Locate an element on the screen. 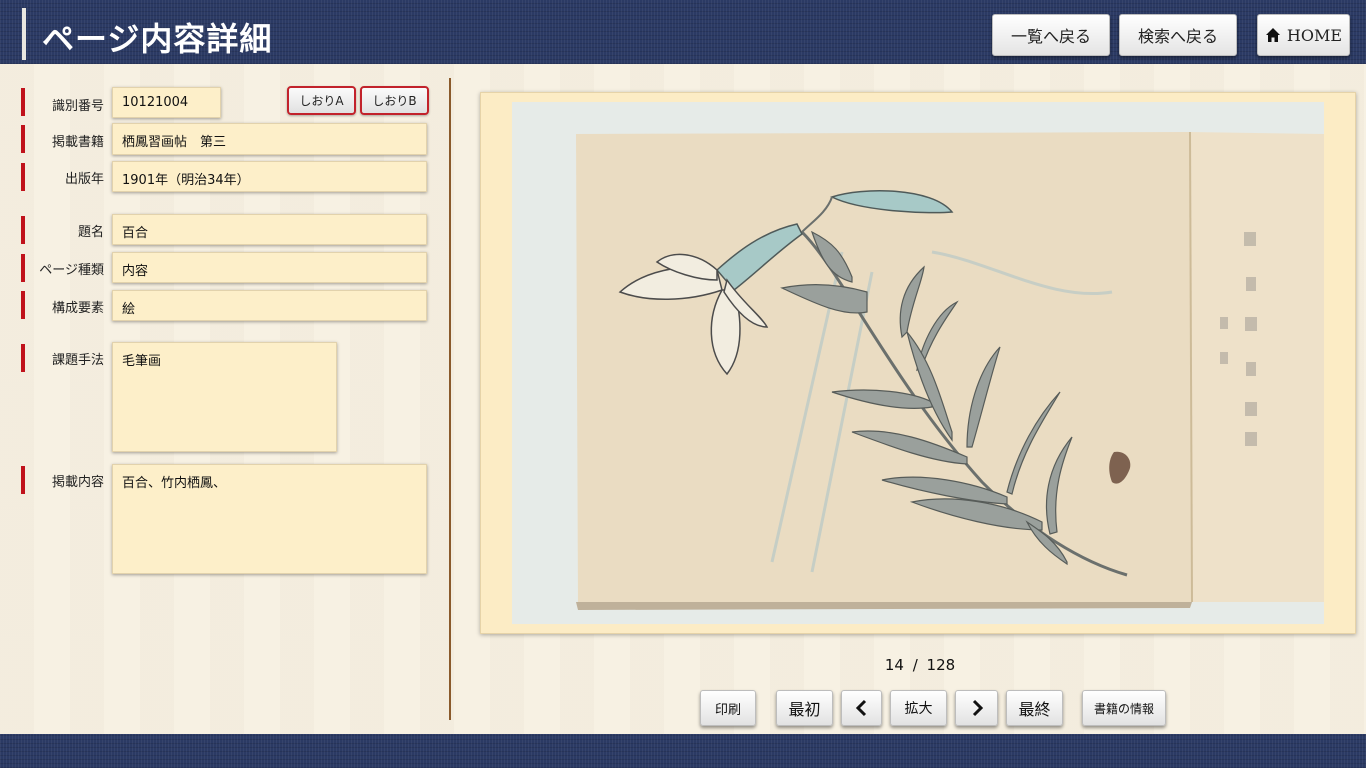 Image resolution: width=1366 pixels, height=768 pixels. id-field: 10121004 is located at coordinates (166, 102).